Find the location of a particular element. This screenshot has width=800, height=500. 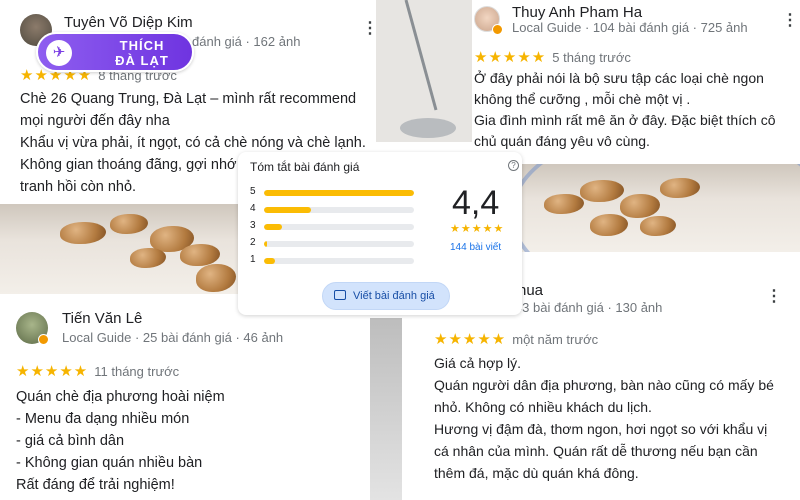

review-author: Thuy Anh Pham Ha is located at coordinates (577, 12).